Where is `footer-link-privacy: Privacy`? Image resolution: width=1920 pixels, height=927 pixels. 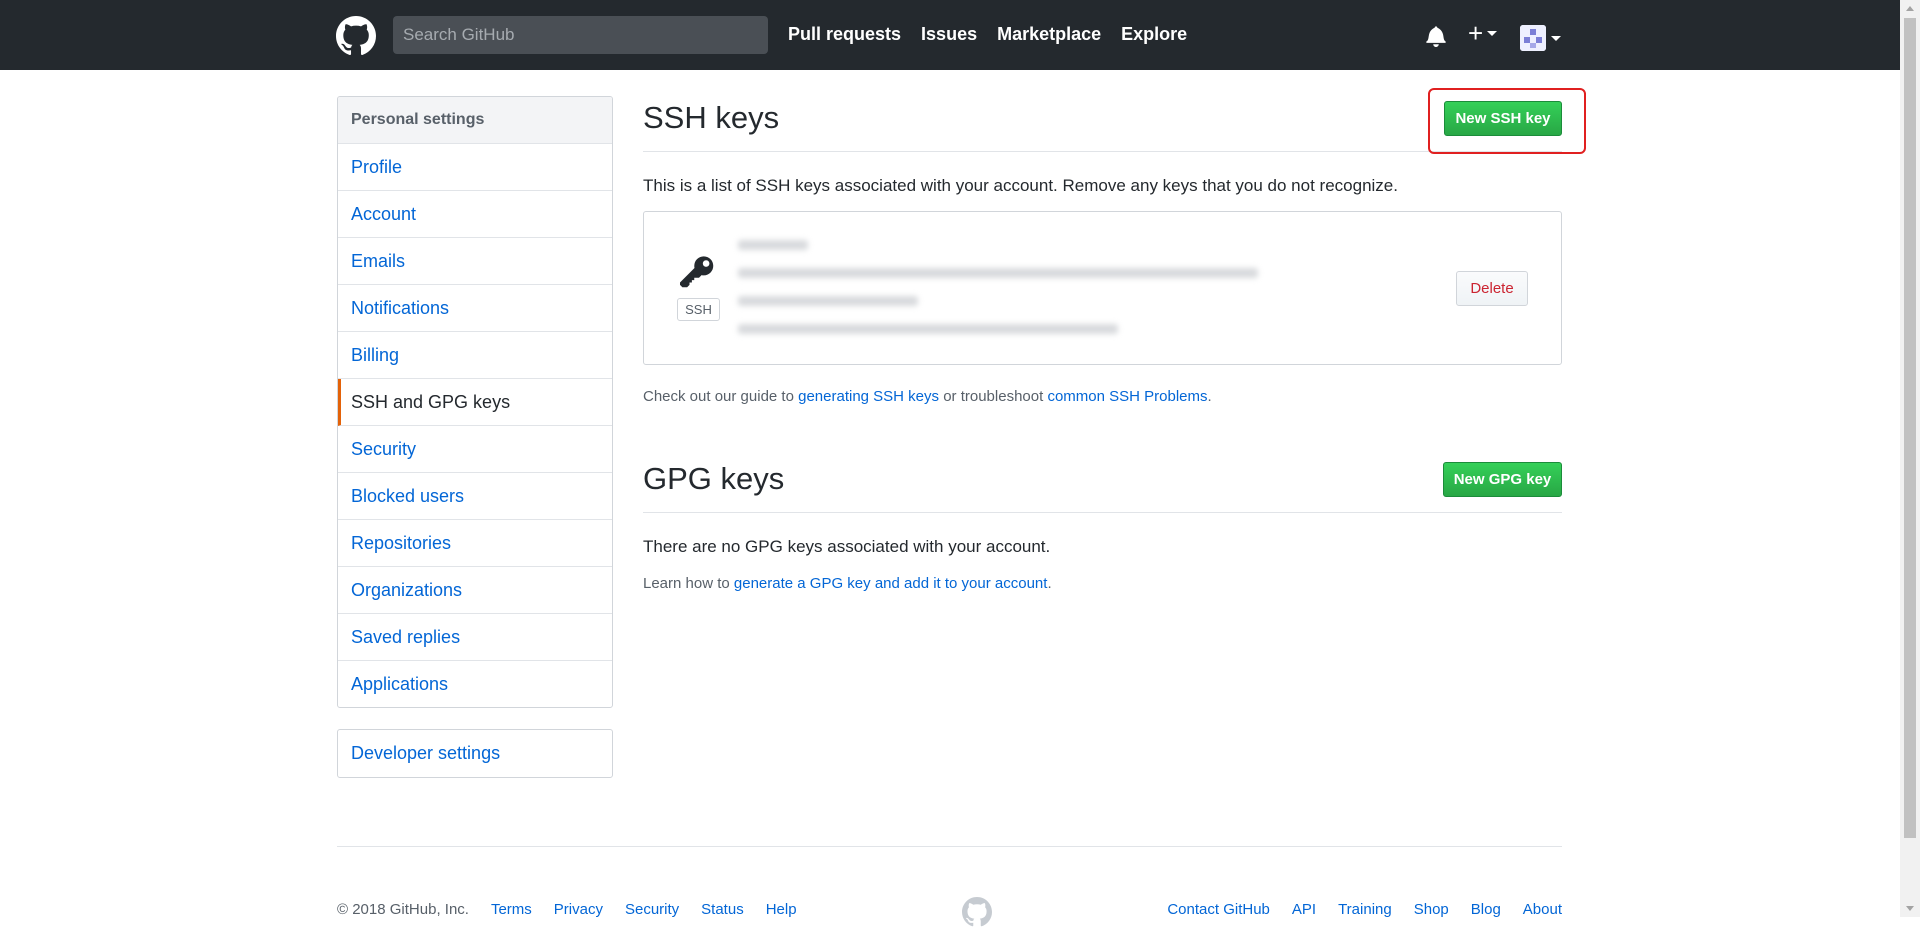
footer-link-privacy: Privacy is located at coordinates (578, 909).